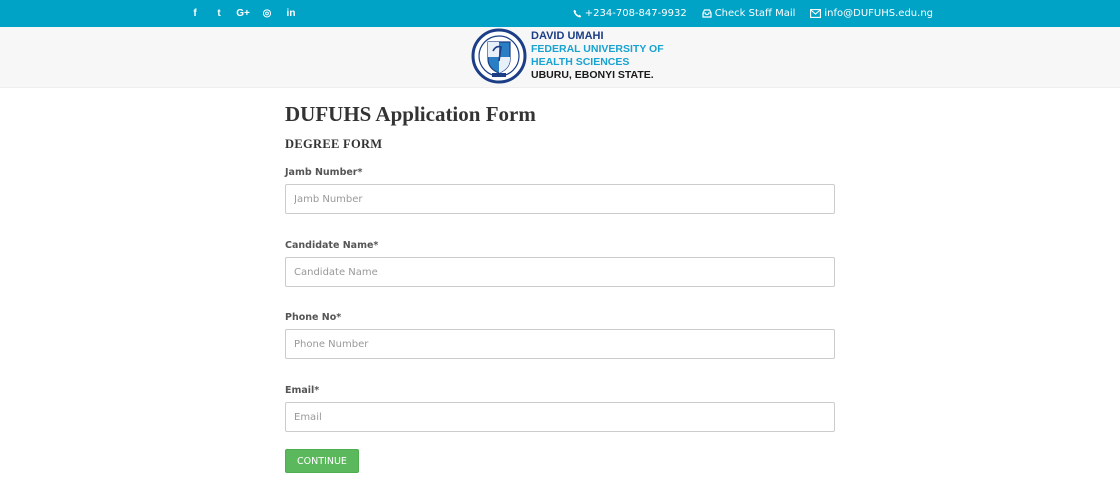 The image size is (1120, 483). I want to click on page-title: DUFUHS Application Form, so click(410, 114).